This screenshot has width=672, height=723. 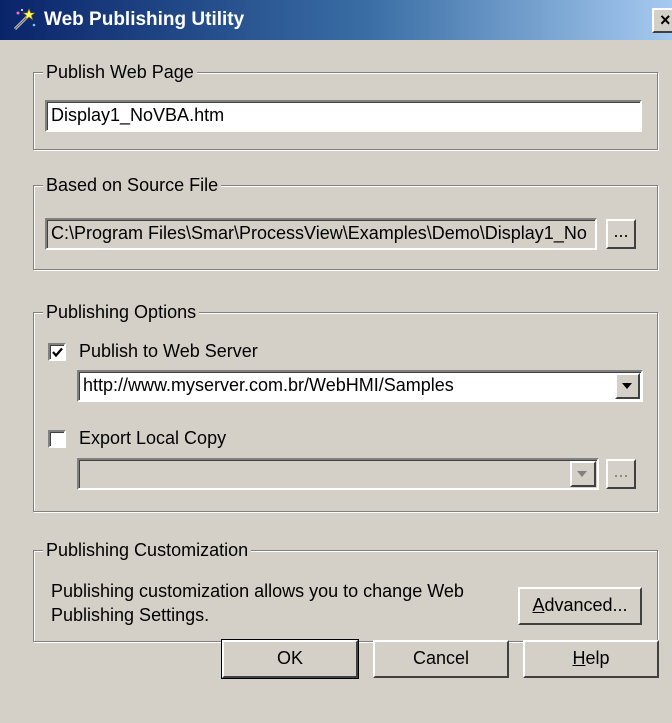 What do you see at coordinates (338, 474) in the screenshot?
I see `local-copy-path-dropdown` at bounding box center [338, 474].